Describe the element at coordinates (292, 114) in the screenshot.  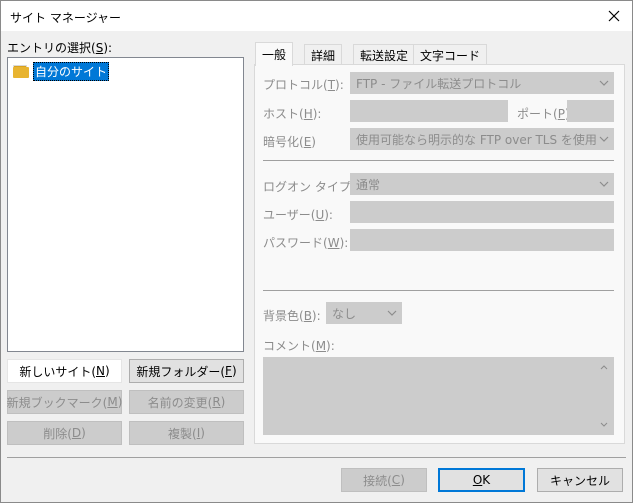
I see `host-label: ホスト(H):` at that location.